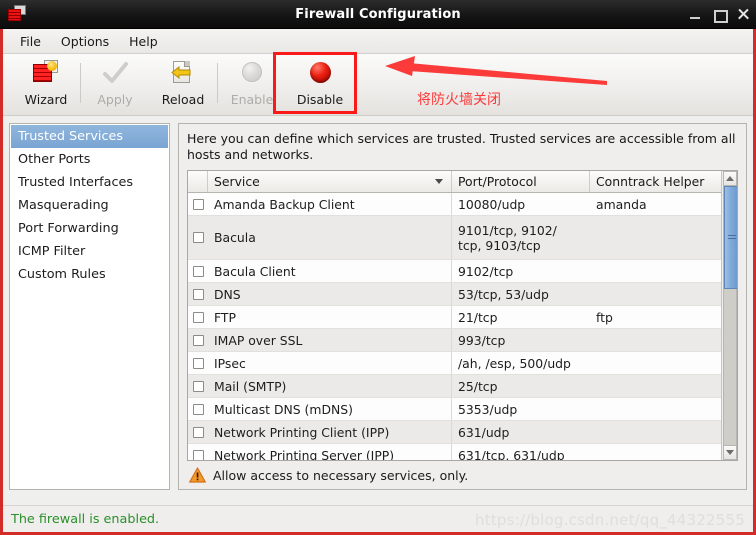 Image resolution: width=756 pixels, height=535 pixels. What do you see at coordinates (89, 274) in the screenshot?
I see `sidebar-item-custom-rules: Custom Rules` at bounding box center [89, 274].